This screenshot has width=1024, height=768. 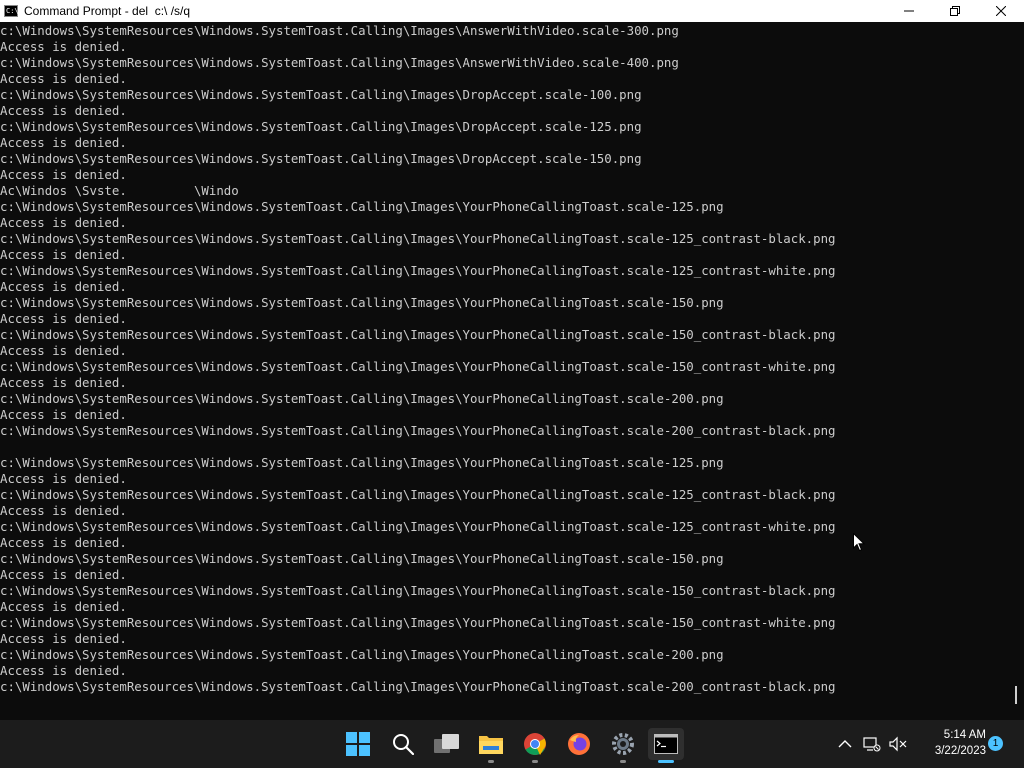 I want to click on maximize-button, so click(x=955, y=11).